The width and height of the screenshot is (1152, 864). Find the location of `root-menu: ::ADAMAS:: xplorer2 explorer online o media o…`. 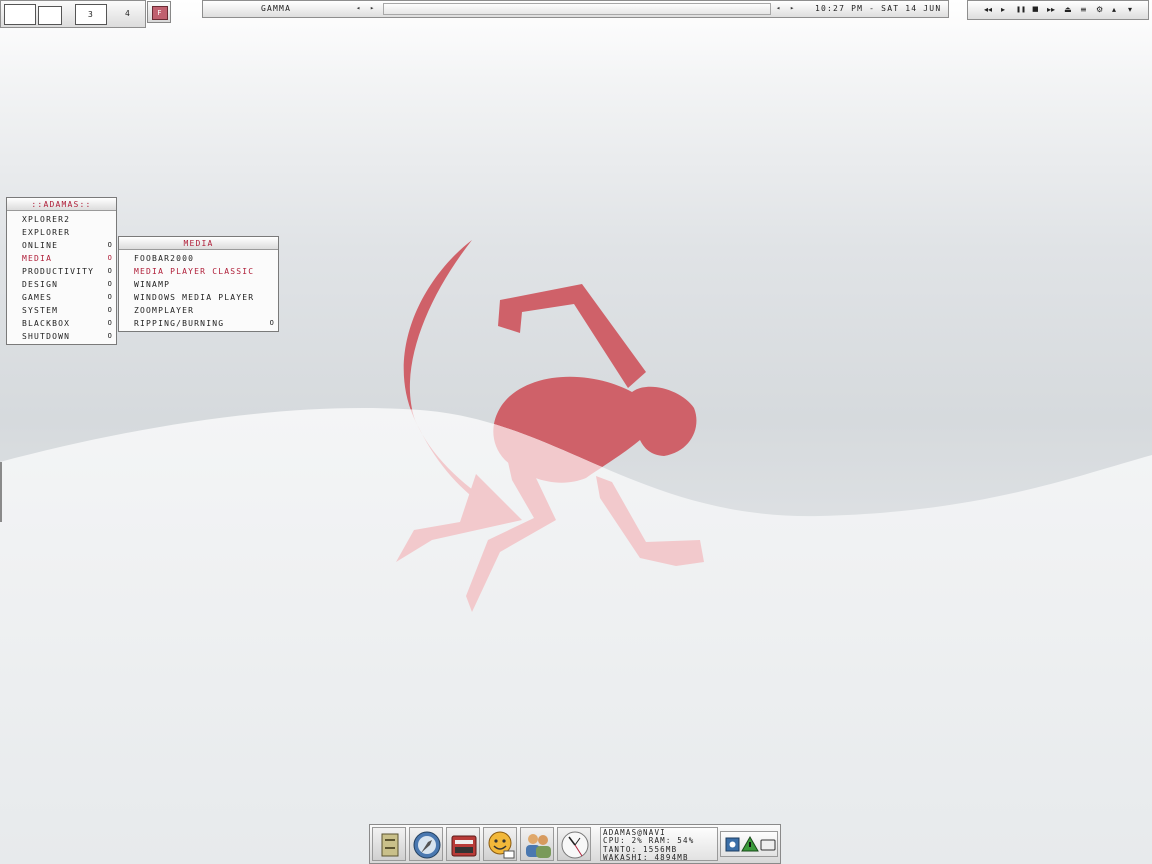

root-menu: ::ADAMAS:: xplorer2 explorer online o media o… is located at coordinates (61, 271).